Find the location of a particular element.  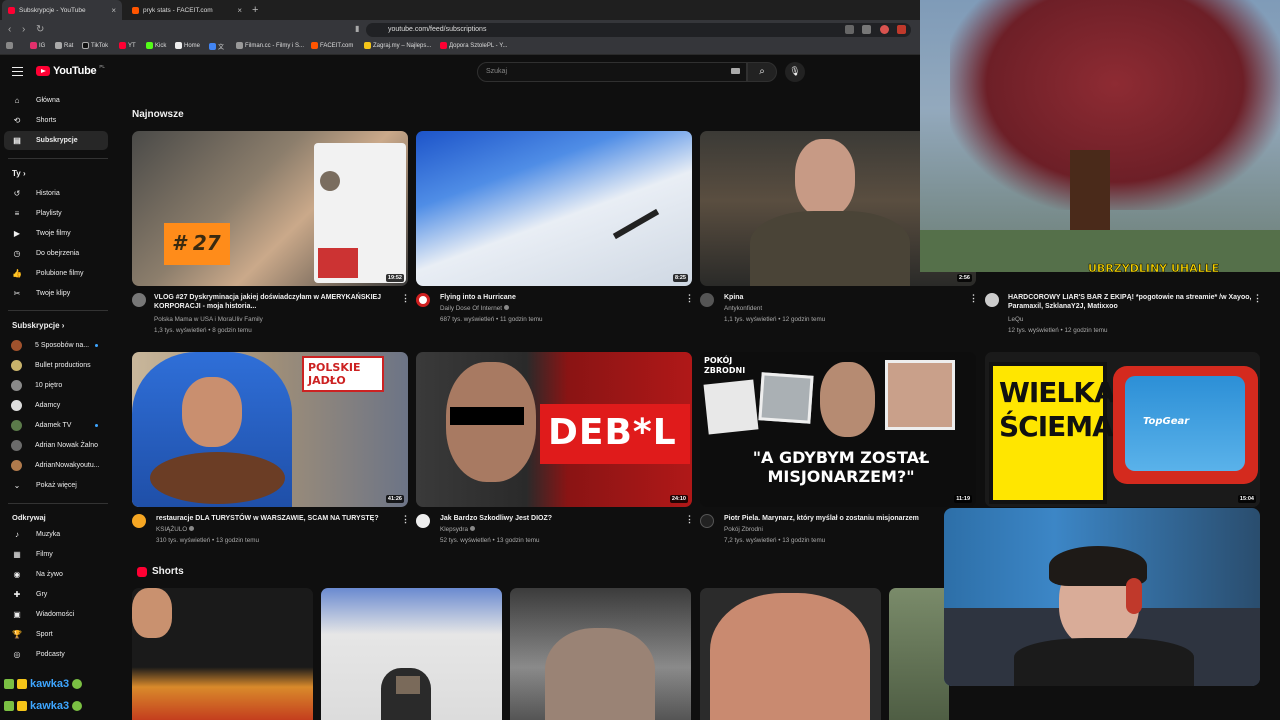

sidebar-item-watch-later: ◷ Do obejrzenia is located at coordinates (56, 253).